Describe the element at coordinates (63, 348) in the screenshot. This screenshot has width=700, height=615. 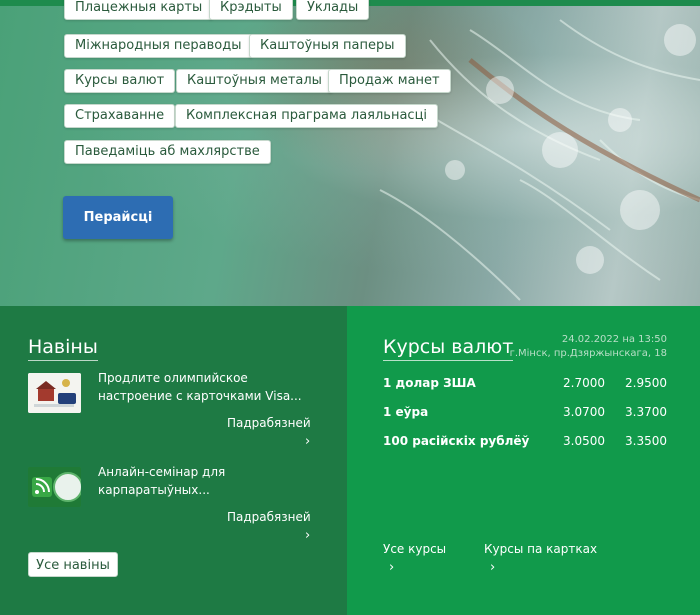
I see `news-title: Навіны` at that location.